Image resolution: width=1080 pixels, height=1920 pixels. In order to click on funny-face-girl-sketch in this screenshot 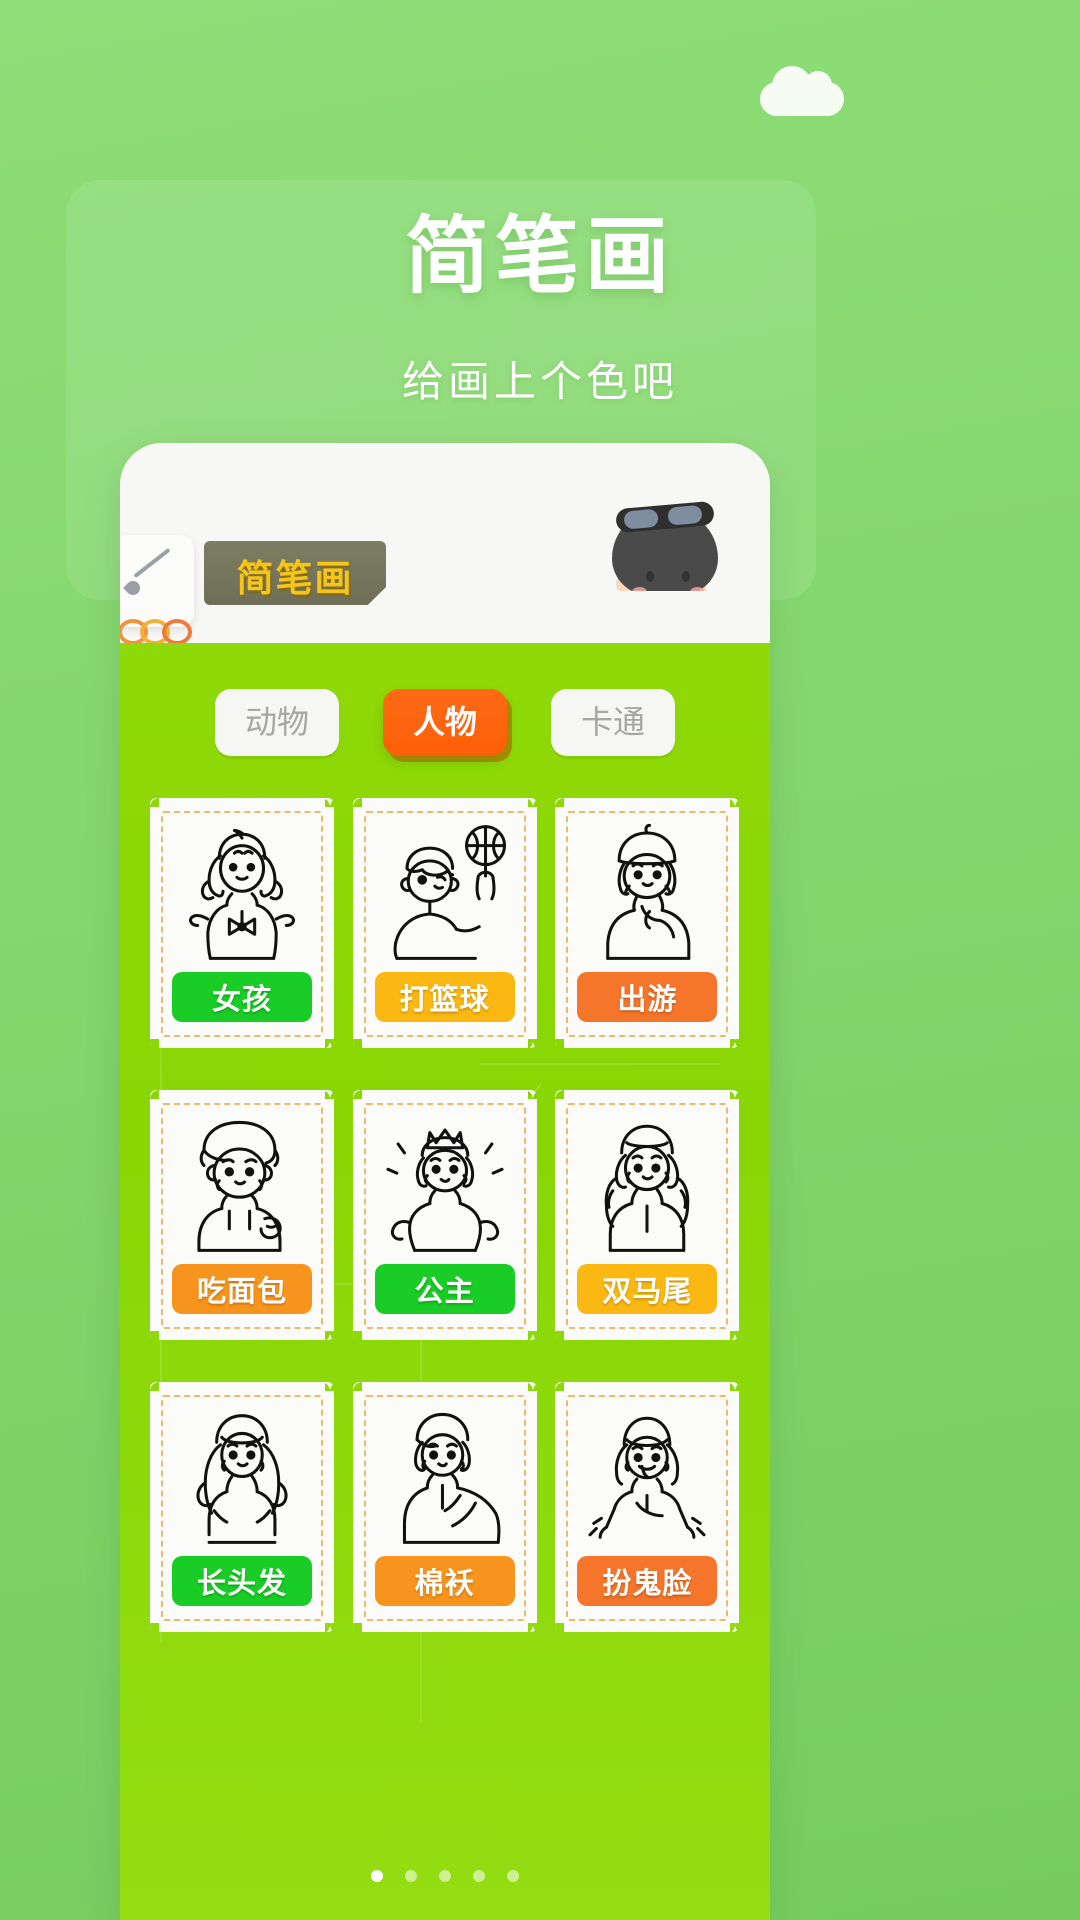, I will do `click(647, 1476)`.